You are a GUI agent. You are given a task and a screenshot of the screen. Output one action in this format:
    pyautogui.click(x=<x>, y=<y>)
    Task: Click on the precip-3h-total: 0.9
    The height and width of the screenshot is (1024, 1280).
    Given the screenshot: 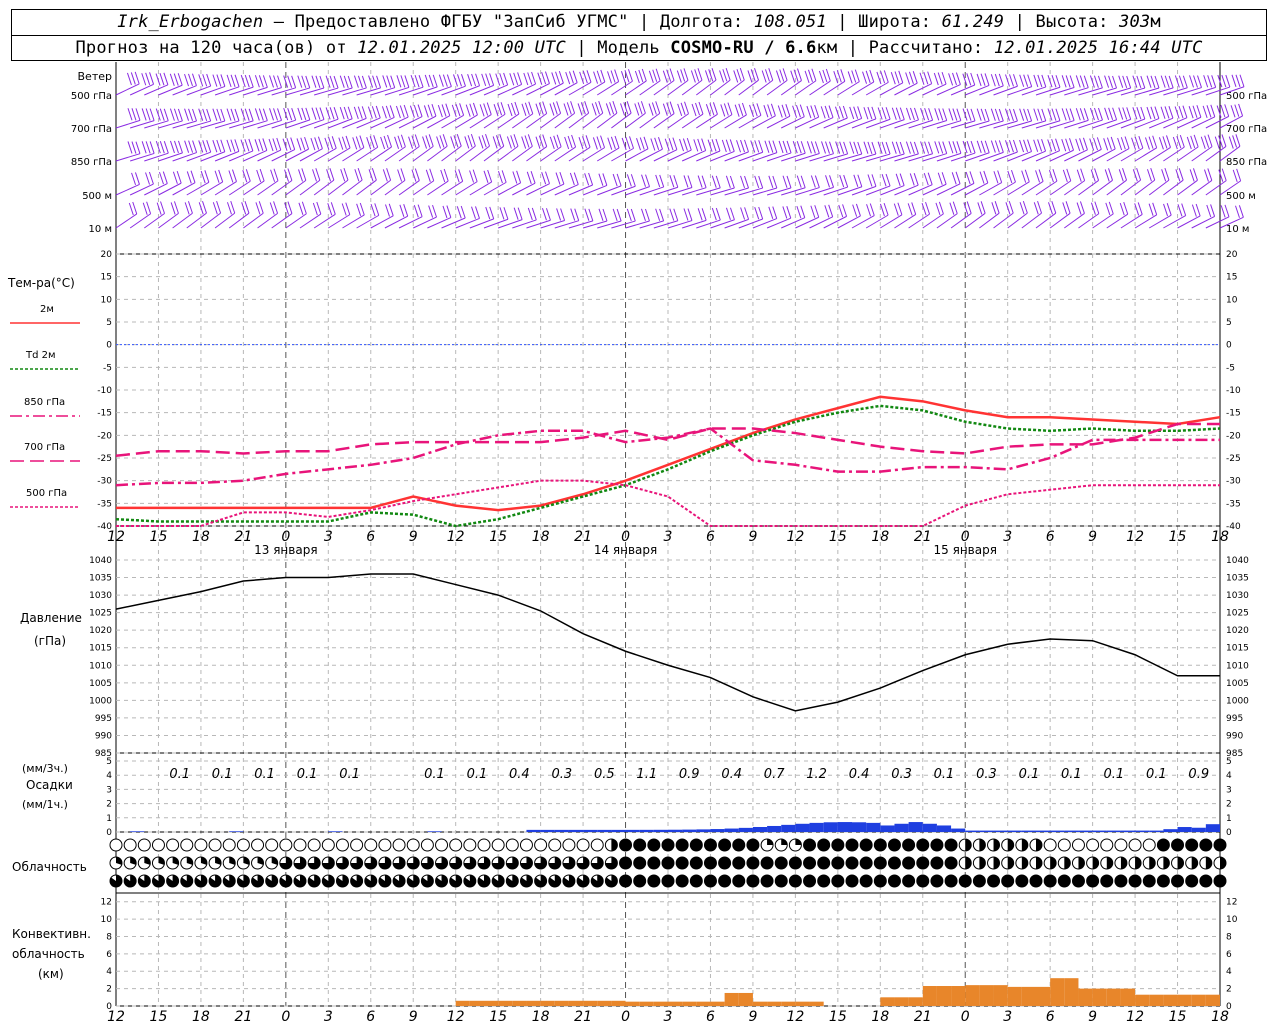 What is the action you would take?
    pyautogui.click(x=689, y=774)
    